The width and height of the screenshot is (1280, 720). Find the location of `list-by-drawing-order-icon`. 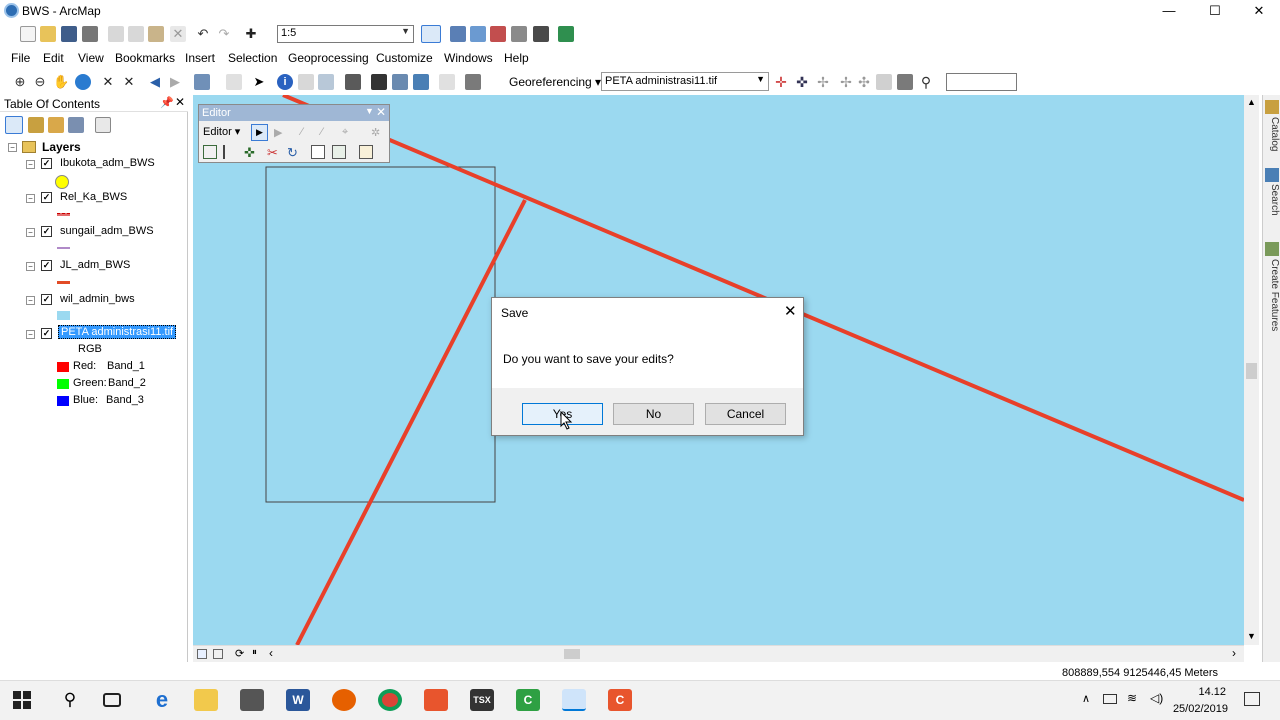

list-by-drawing-order-icon is located at coordinates (14, 125).